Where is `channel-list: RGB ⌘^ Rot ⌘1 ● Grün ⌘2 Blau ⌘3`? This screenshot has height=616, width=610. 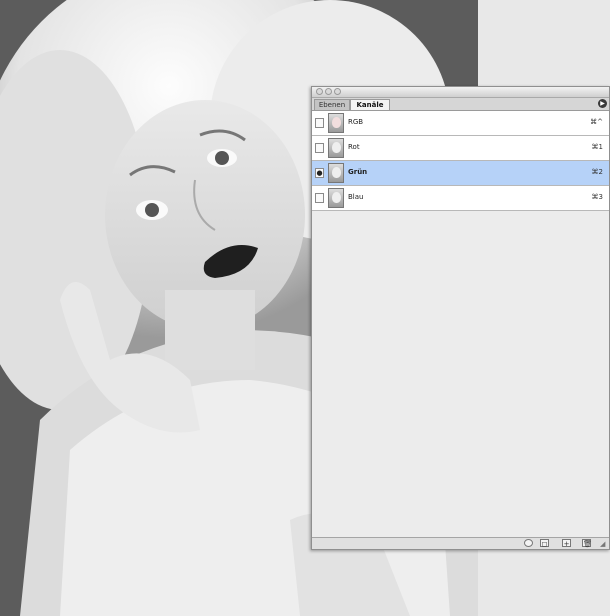
channel-list: RGB ⌘^ Rot ⌘1 ● Grün ⌘2 Blau ⌘3 is located at coordinates (460, 161).